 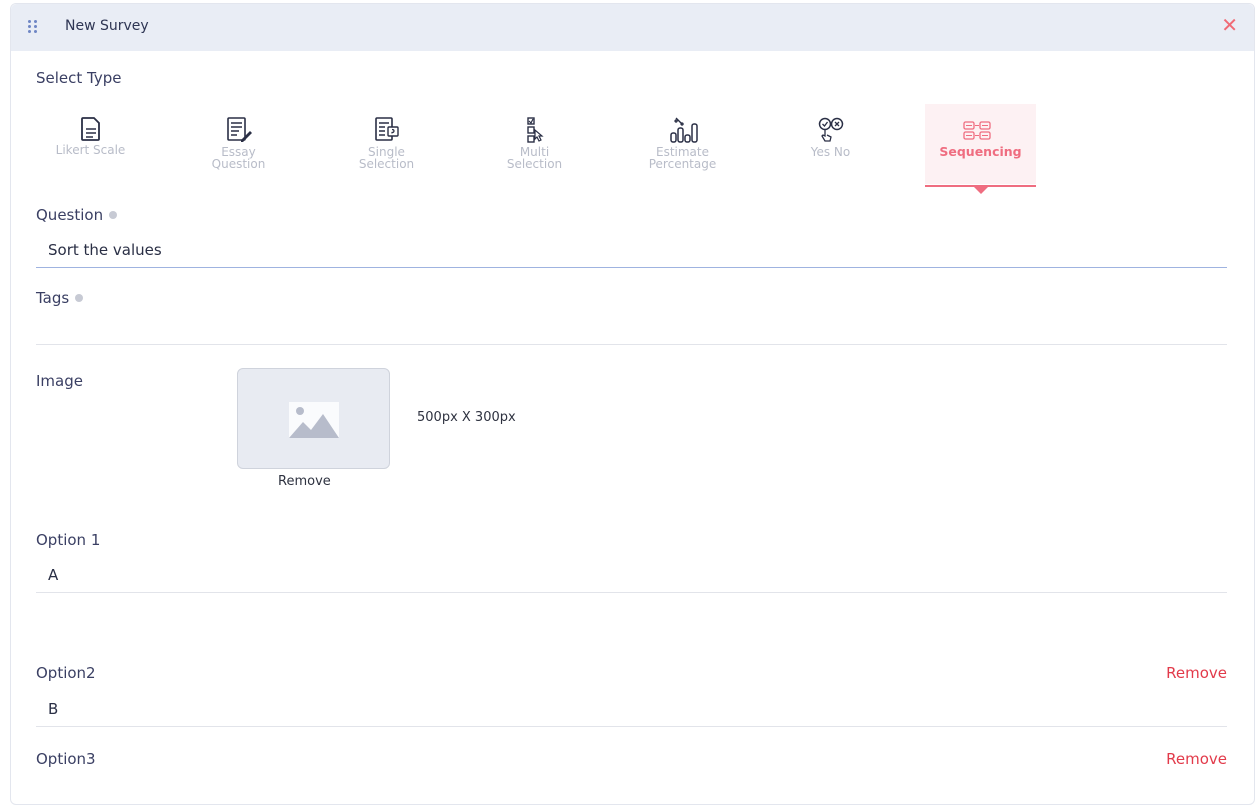 I want to click on type-essay-question: Essay Question, so click(x=238, y=144).